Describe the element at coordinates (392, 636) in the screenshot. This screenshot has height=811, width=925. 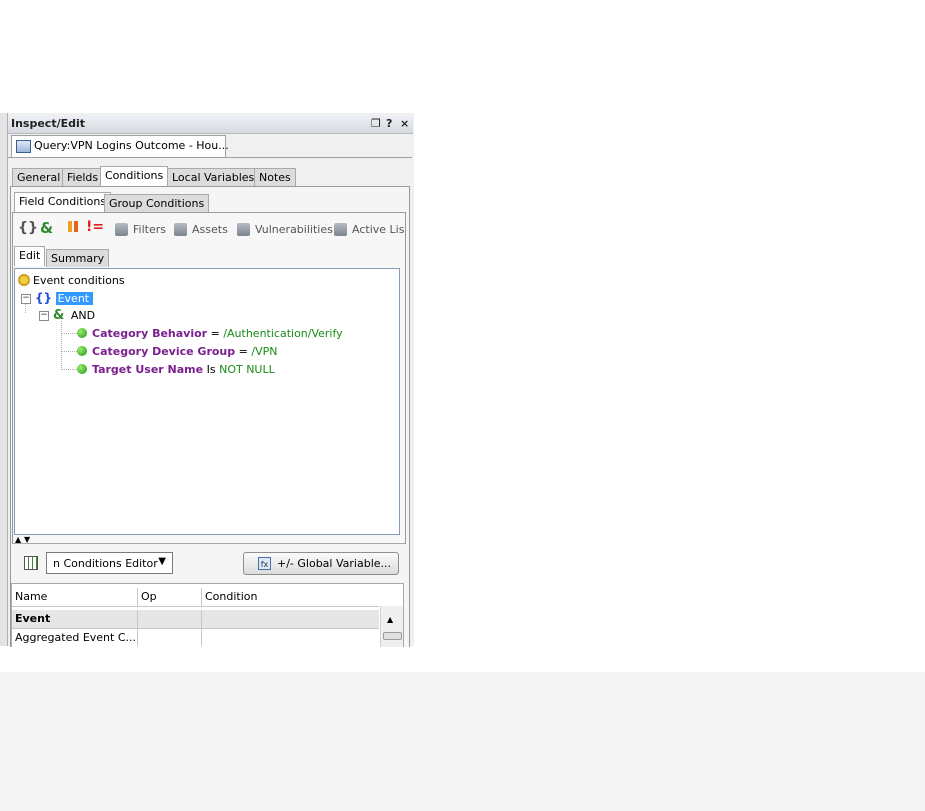
I see `scroll-thumb` at that location.